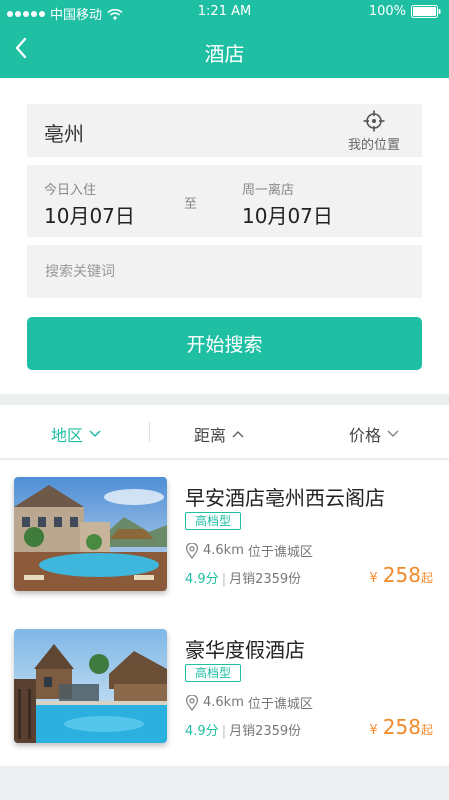  Describe the element at coordinates (149, 432) in the screenshot. I see `filter-divider` at that location.